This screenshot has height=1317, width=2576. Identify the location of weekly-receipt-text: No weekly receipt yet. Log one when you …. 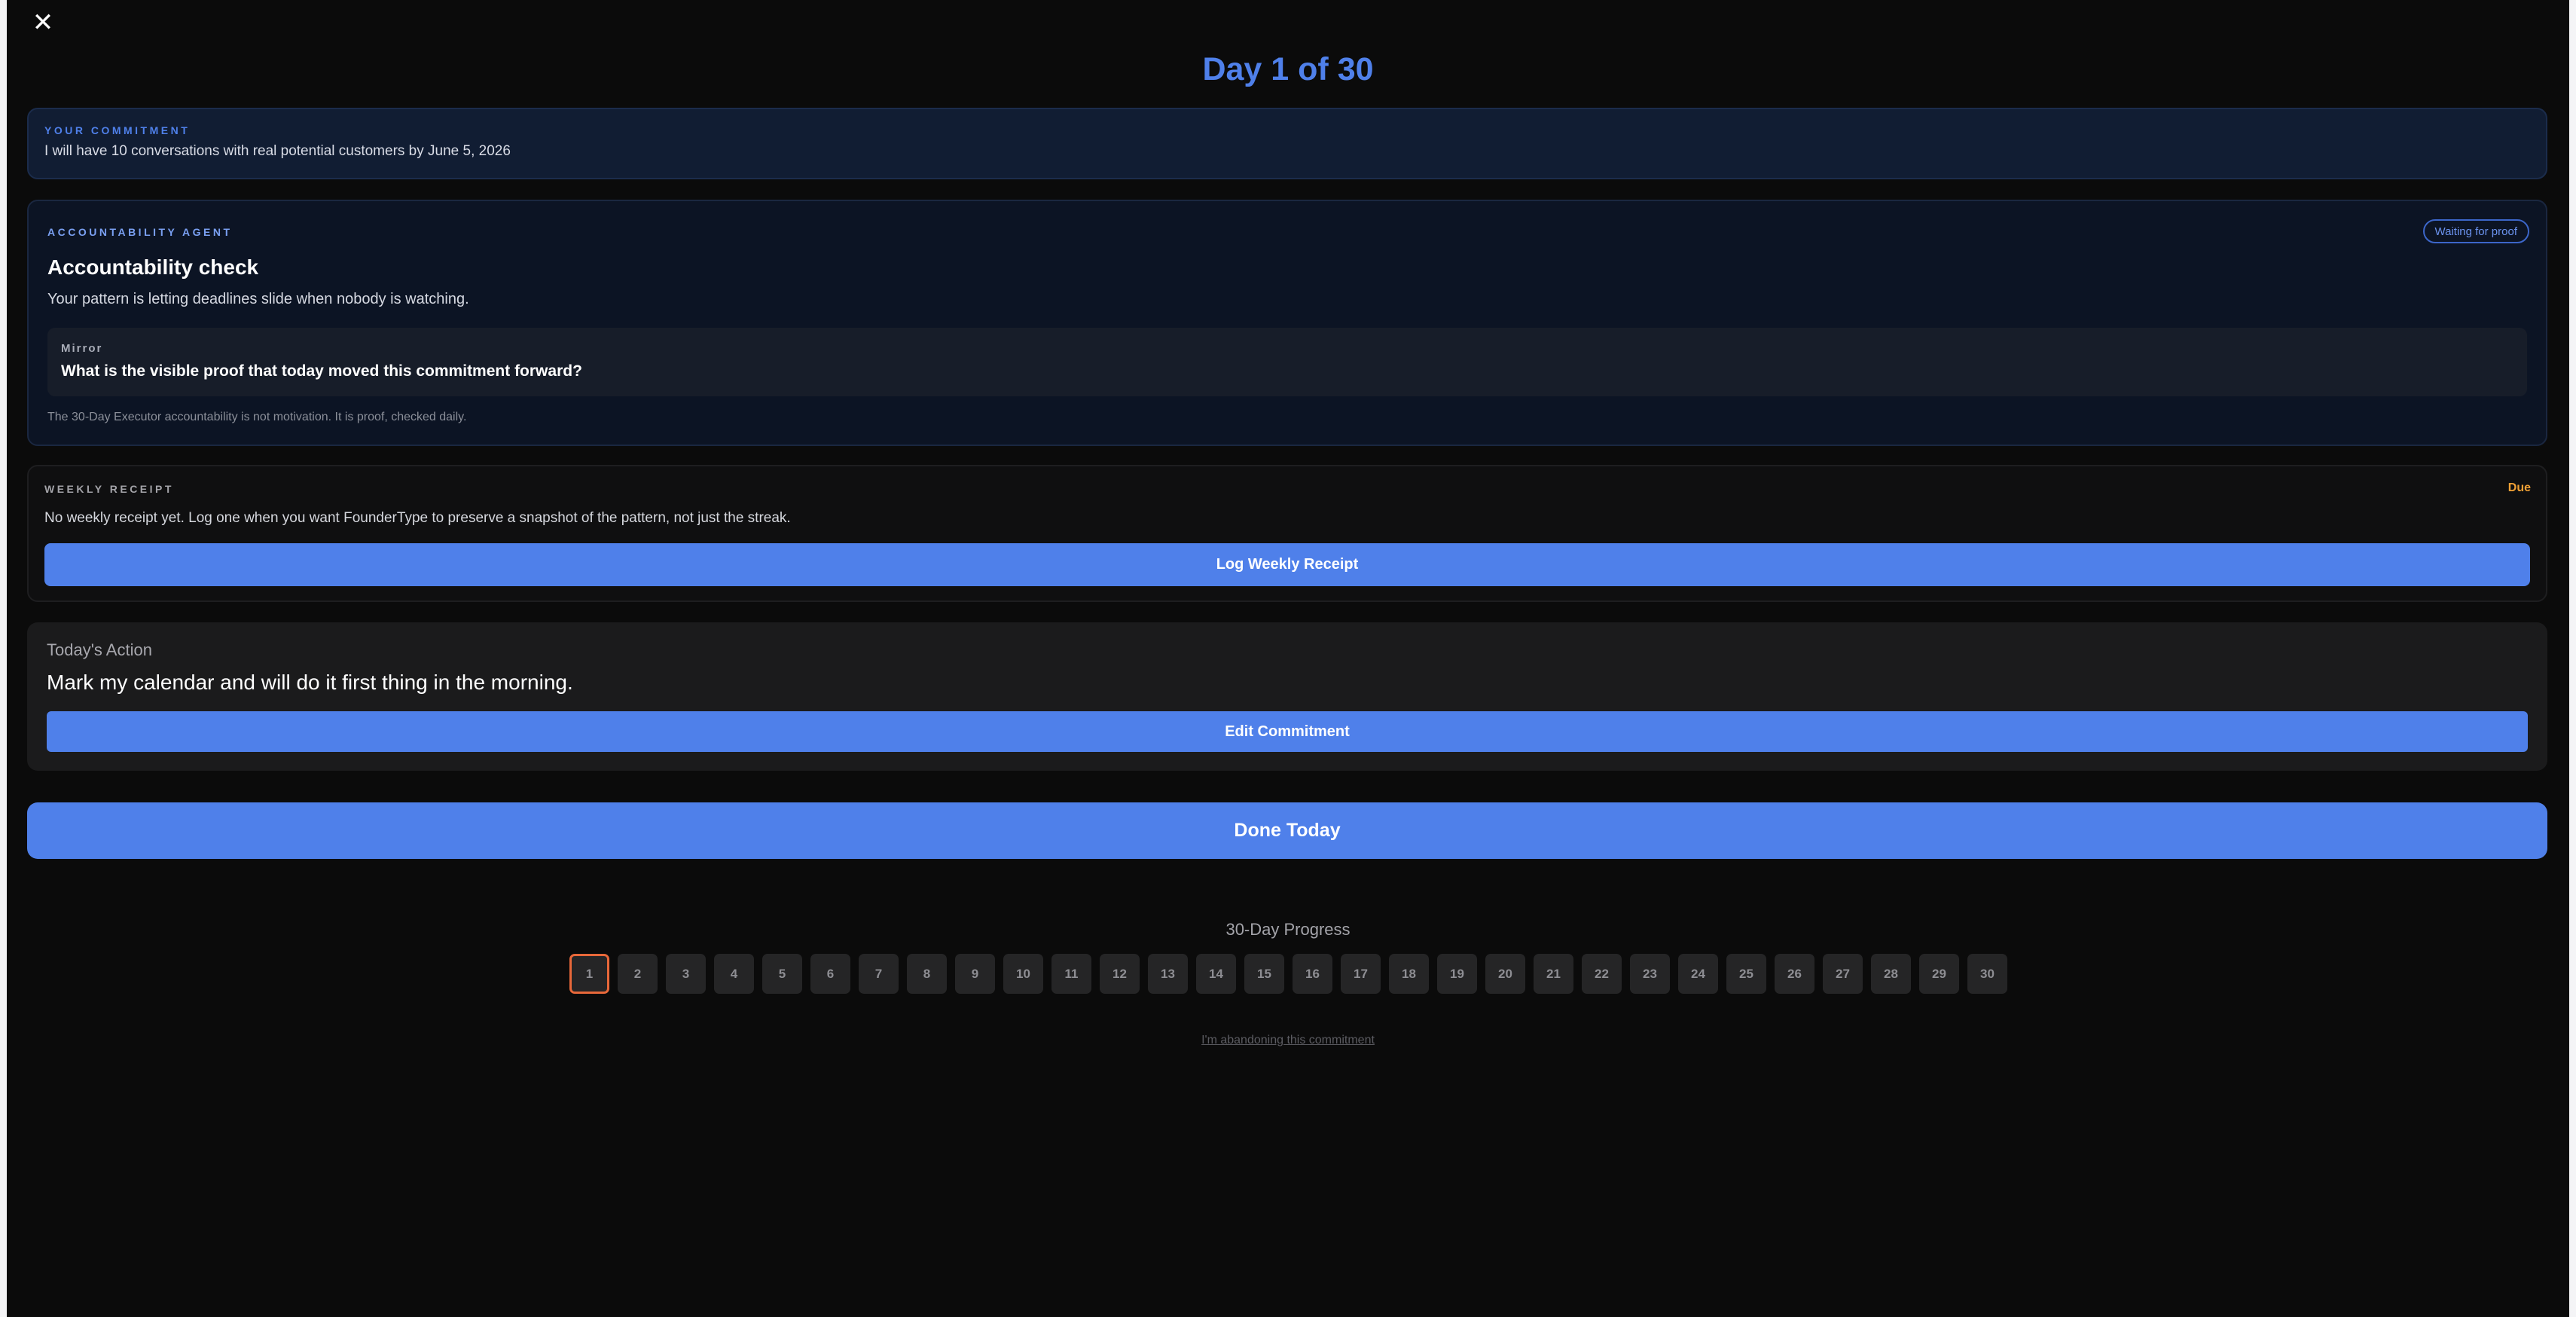
(418, 518).